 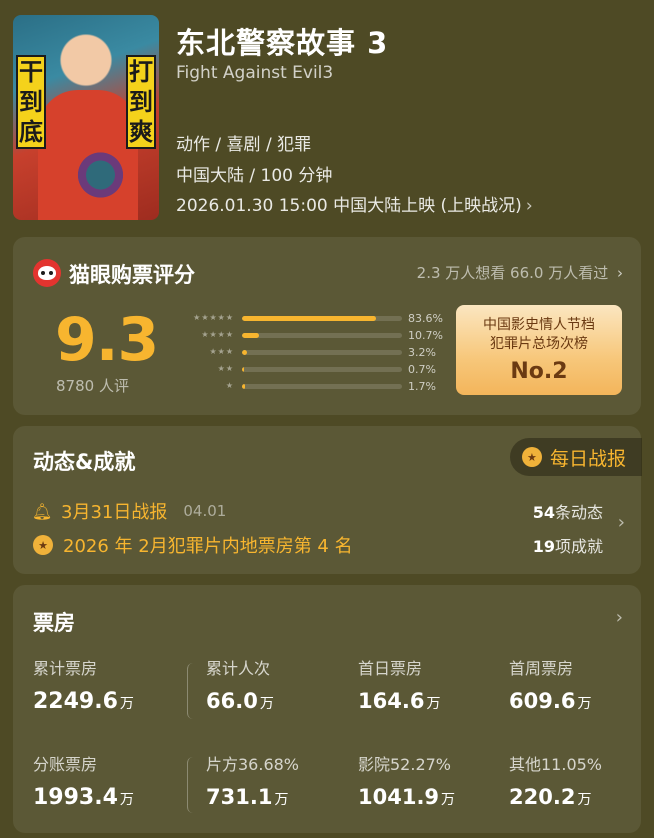 What do you see at coordinates (141, 102) in the screenshot?
I see `poster-slogan-right: 打到爽` at bounding box center [141, 102].